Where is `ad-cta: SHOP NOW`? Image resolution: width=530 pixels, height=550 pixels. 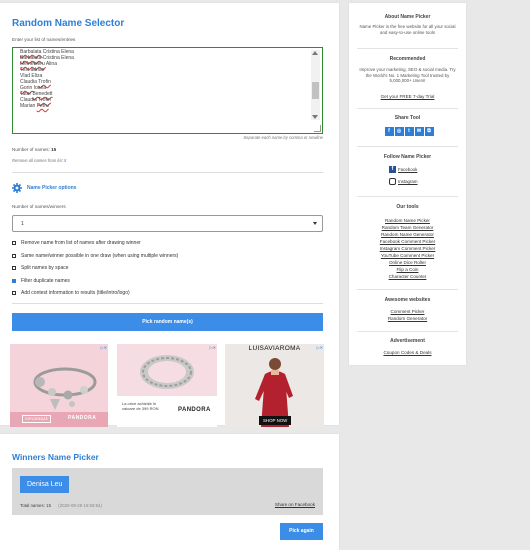
ad-cta: SHOP NOW is located at coordinates (275, 420).